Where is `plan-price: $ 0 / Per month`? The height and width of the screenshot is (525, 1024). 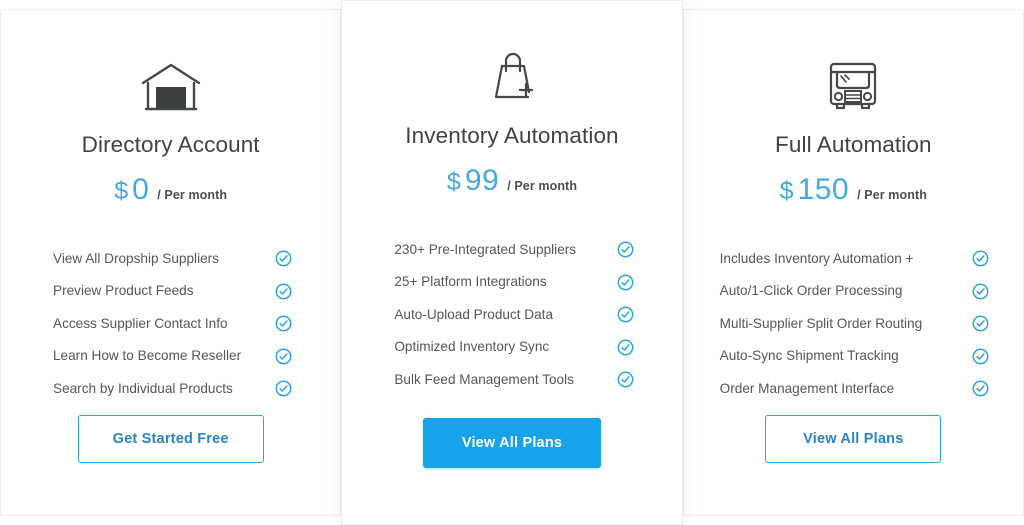
plan-price: $ 0 / Per month is located at coordinates (170, 190).